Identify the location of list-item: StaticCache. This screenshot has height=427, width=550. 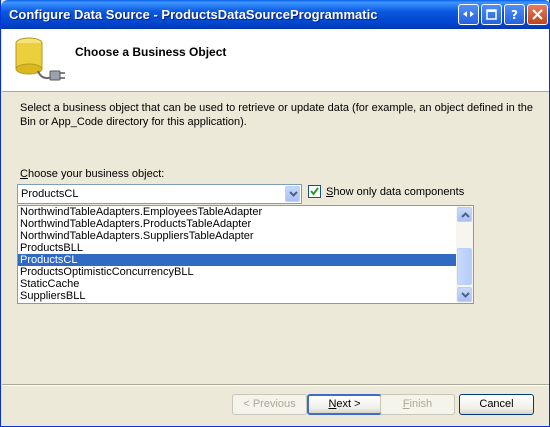
(237, 284).